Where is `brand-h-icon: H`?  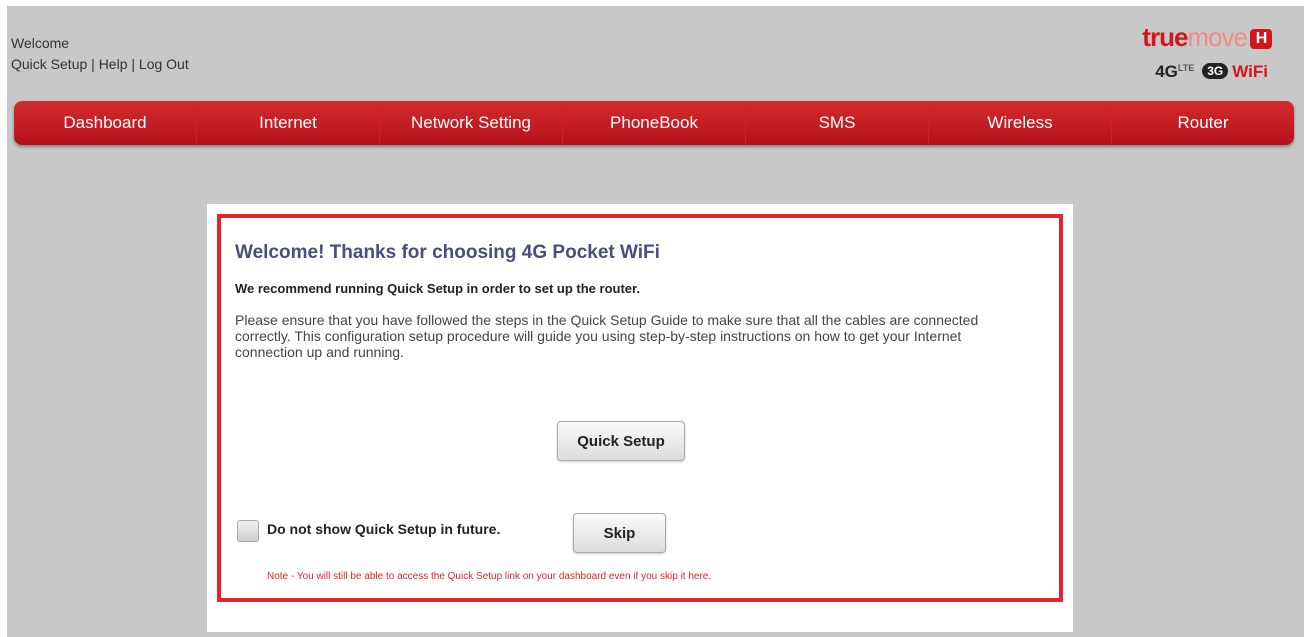
brand-h-icon: H is located at coordinates (1261, 39).